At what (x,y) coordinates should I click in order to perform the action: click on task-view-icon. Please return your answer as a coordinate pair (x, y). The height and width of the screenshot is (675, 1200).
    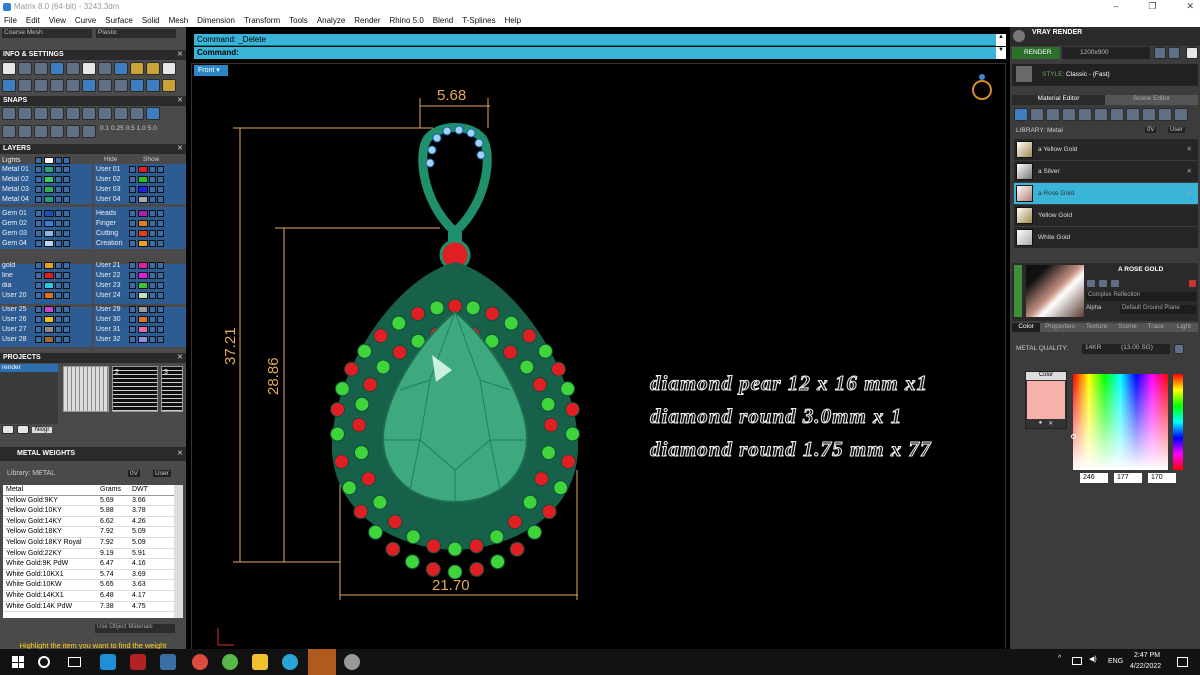
    Looking at the image, I should click on (74, 662).